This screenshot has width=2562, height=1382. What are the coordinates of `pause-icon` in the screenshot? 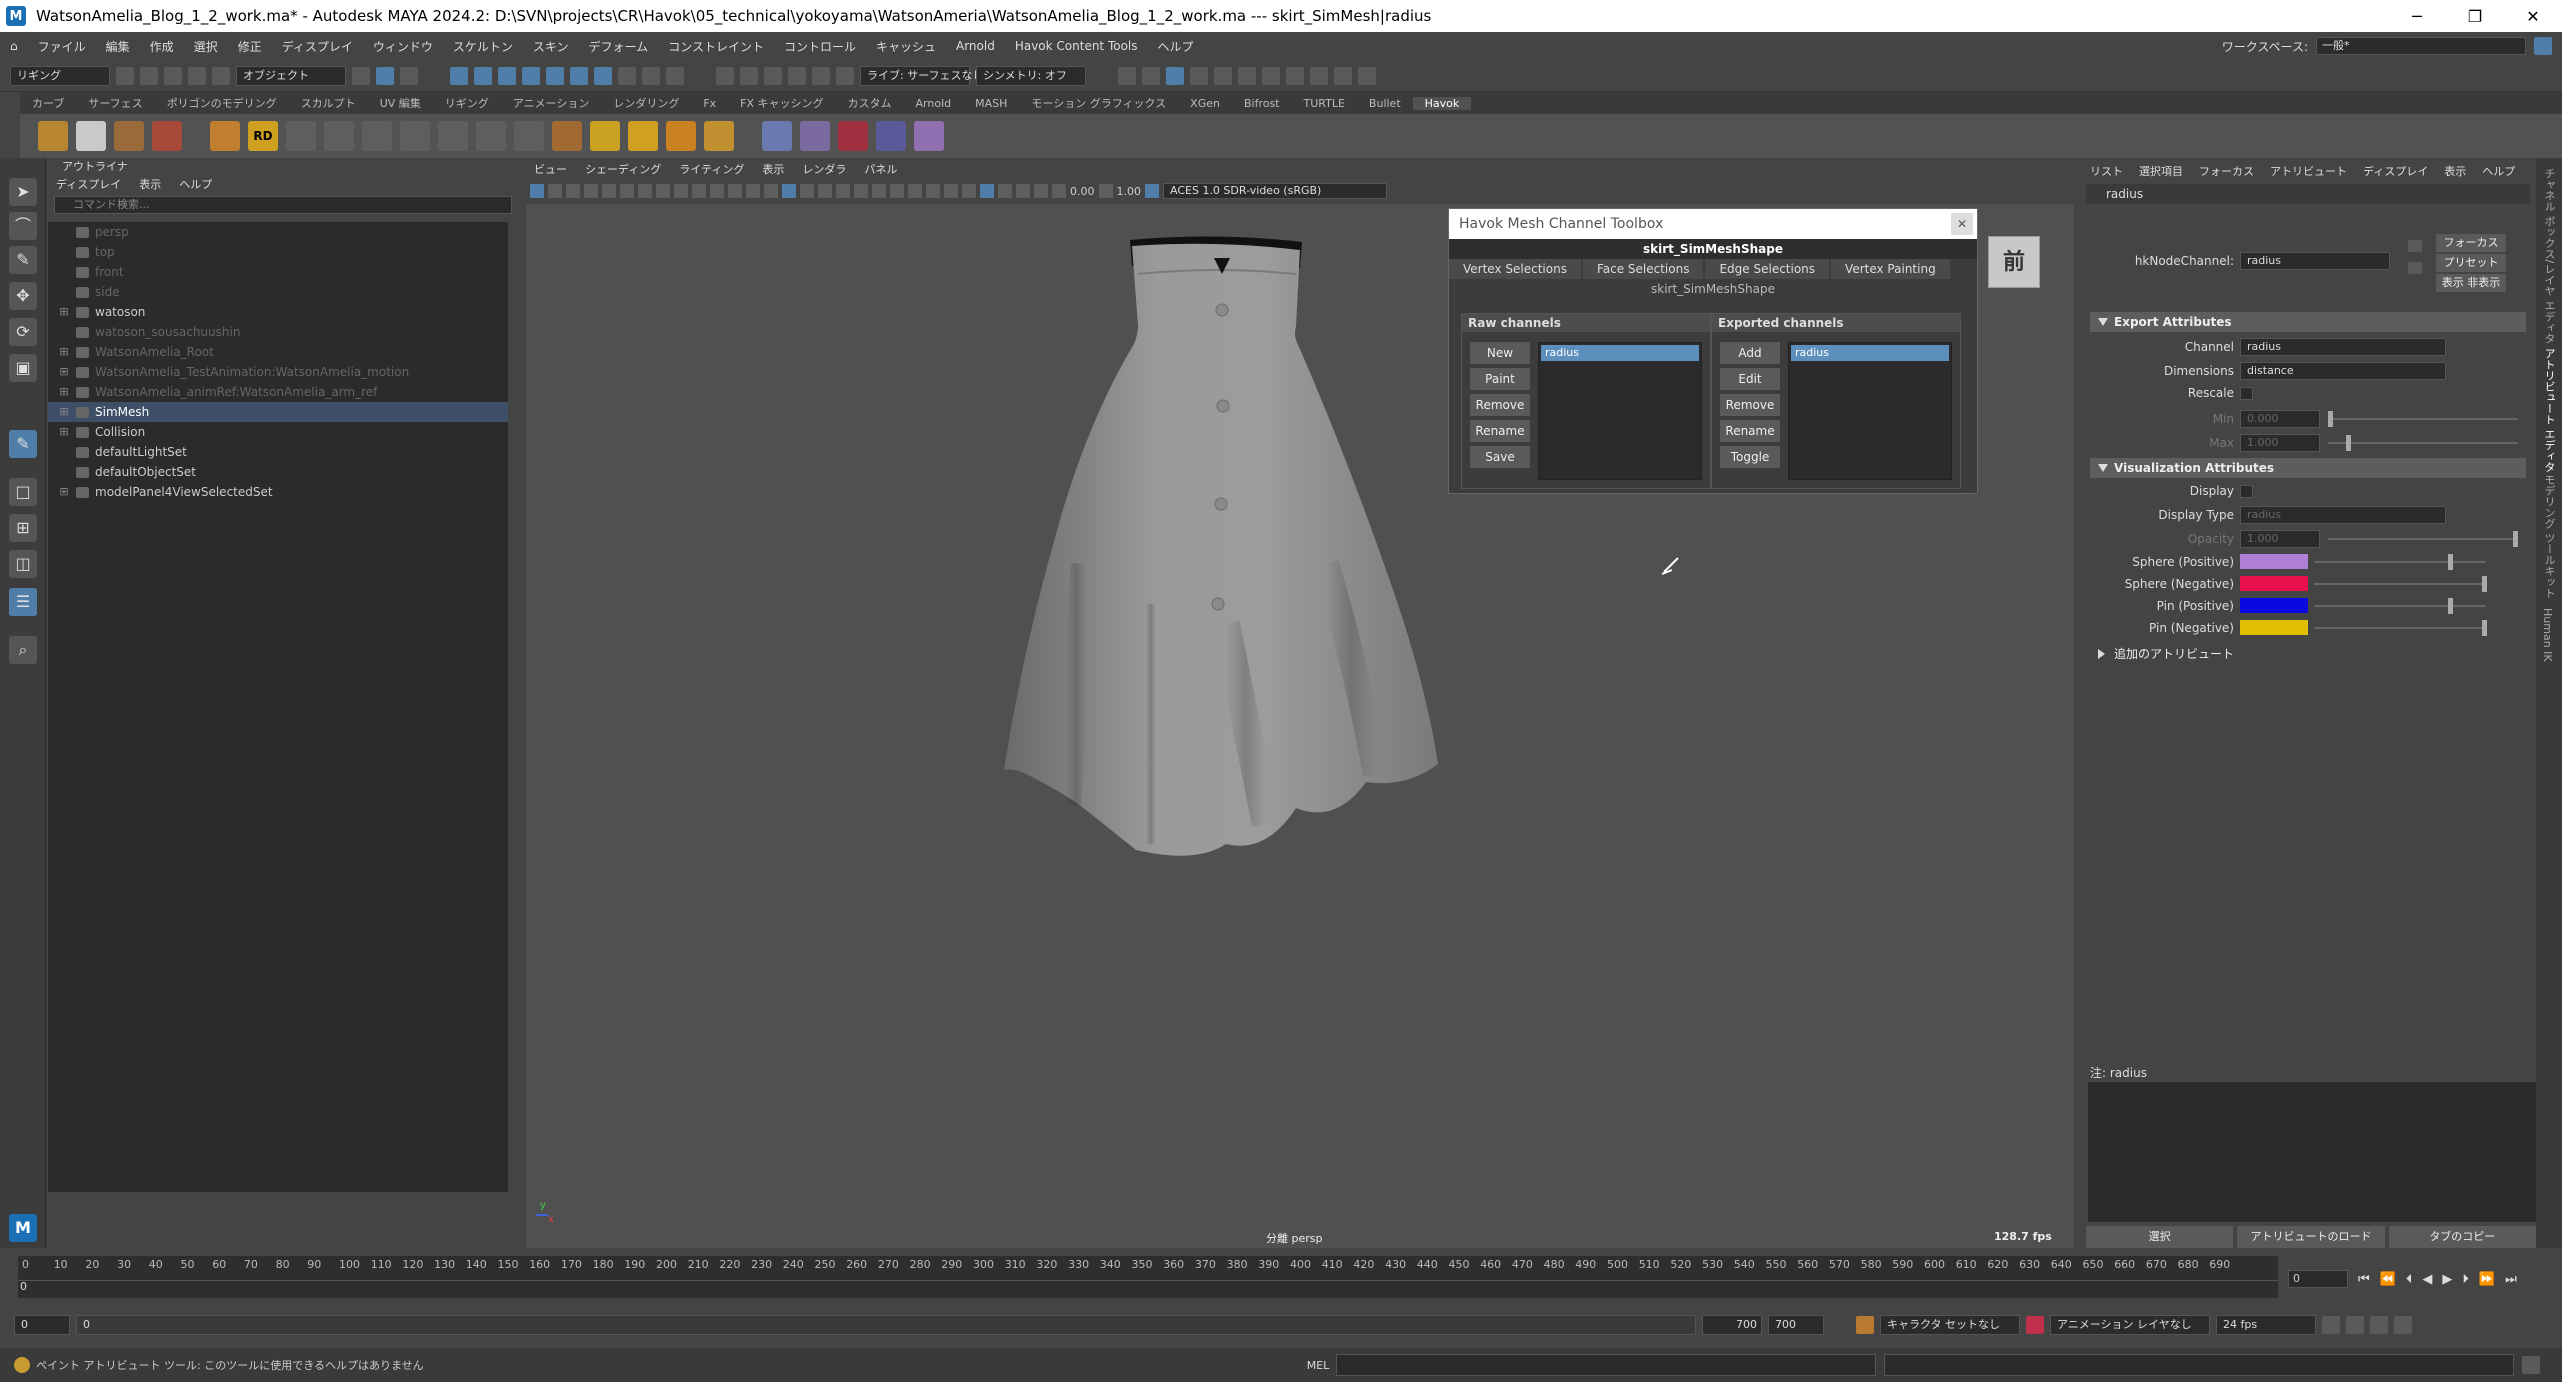 It's located at (1367, 75).